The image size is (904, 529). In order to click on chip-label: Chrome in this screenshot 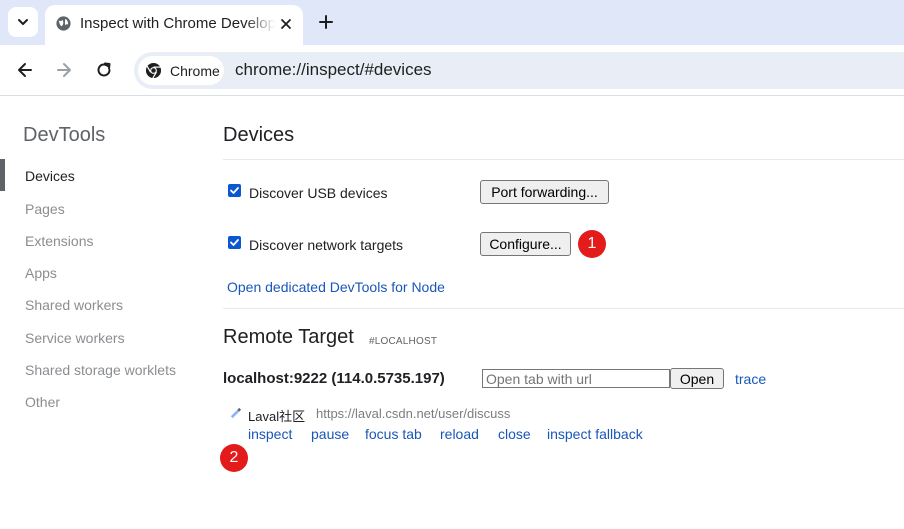, I will do `click(195, 71)`.